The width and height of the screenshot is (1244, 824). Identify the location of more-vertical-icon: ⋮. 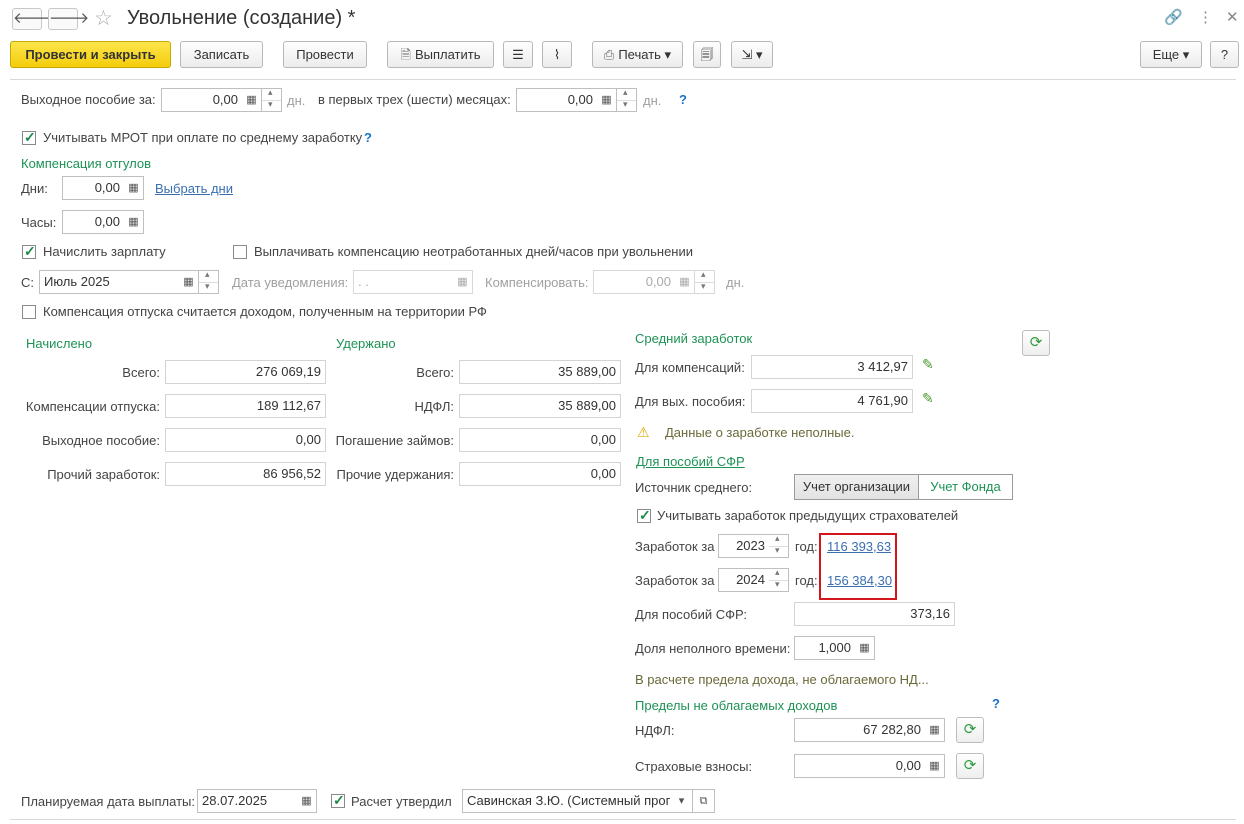
(1205, 17).